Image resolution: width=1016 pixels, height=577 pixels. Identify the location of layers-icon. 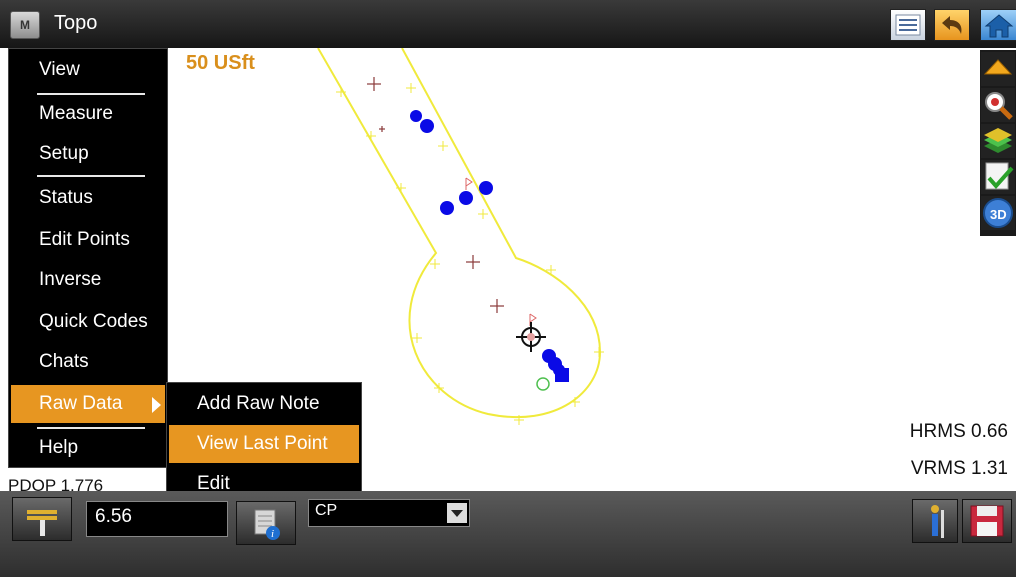
(998, 141).